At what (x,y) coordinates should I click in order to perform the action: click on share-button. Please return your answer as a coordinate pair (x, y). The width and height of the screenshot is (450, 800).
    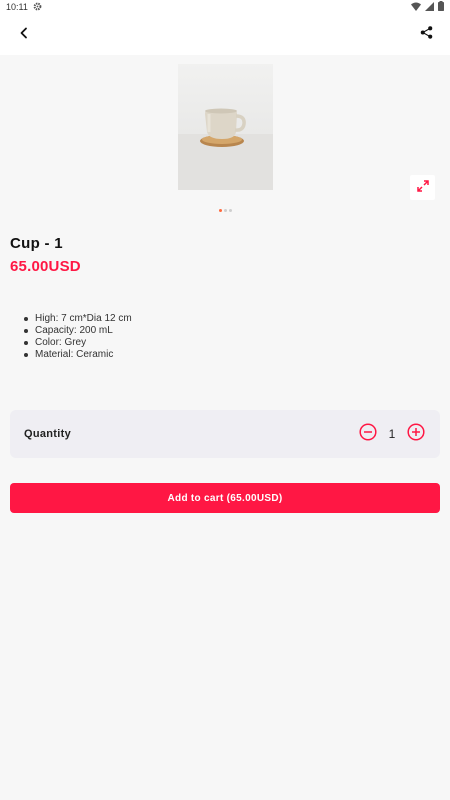
    Looking at the image, I should click on (426, 35).